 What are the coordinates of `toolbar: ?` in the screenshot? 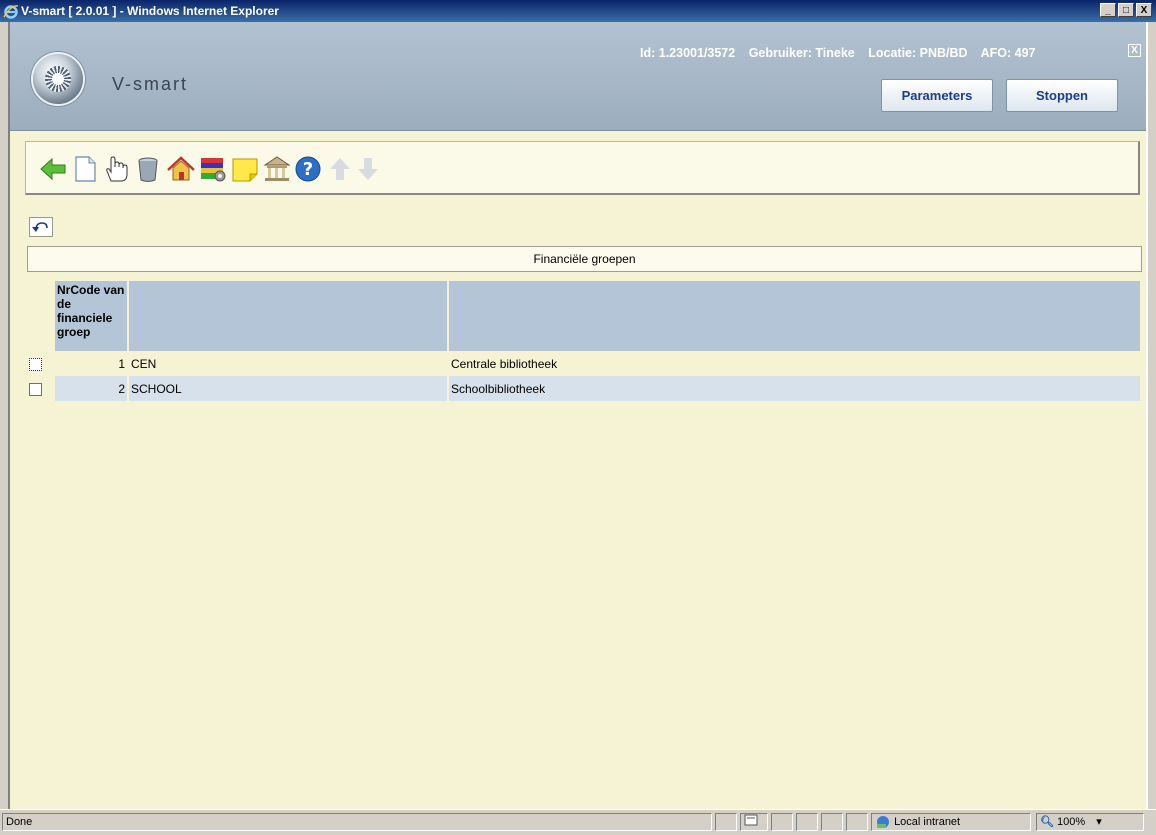 It's located at (582, 168).